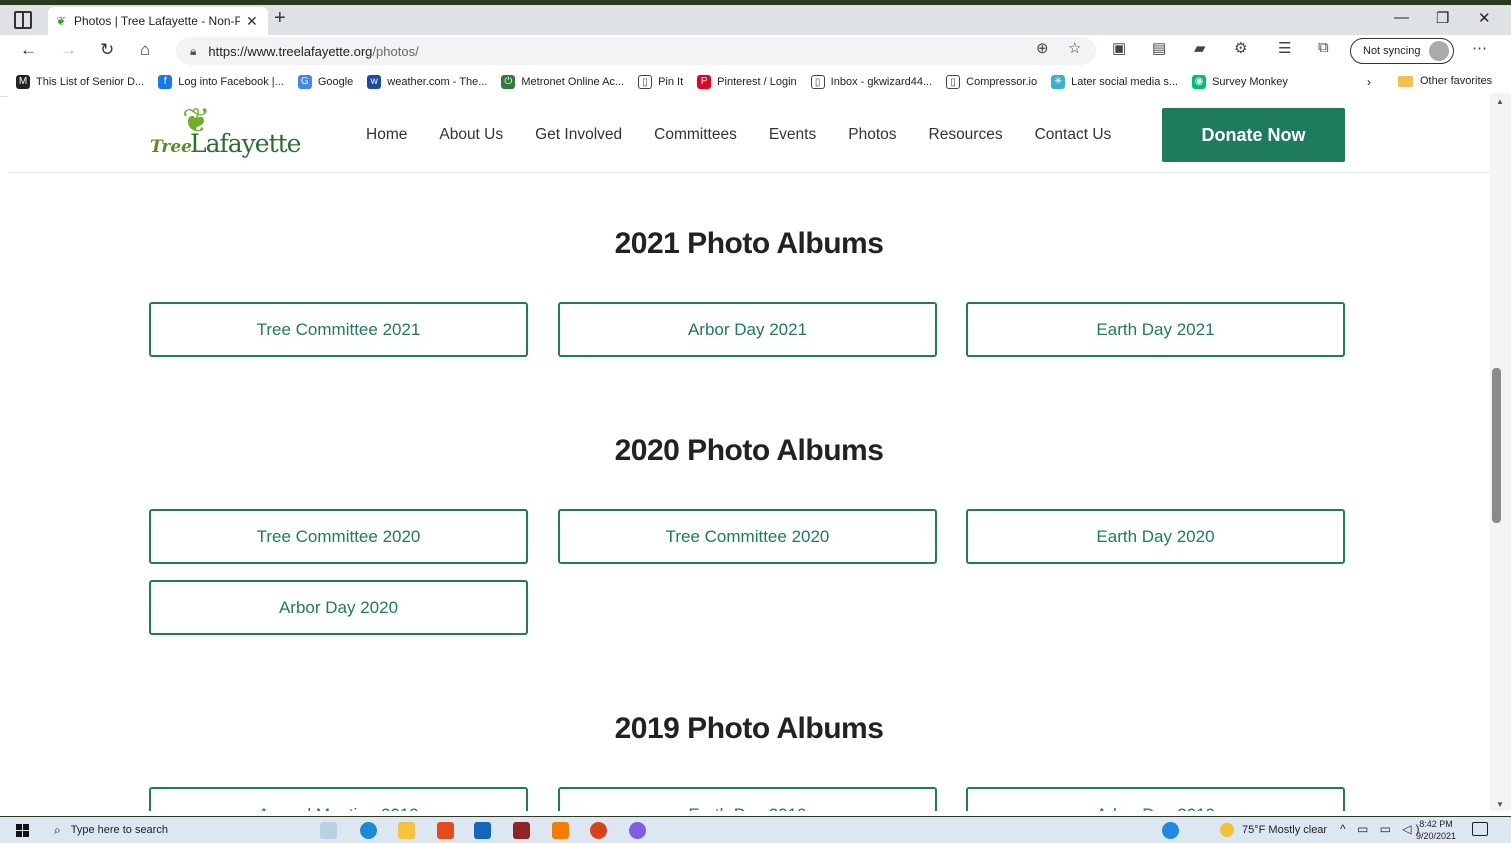 This screenshot has width=1511, height=843. Describe the element at coordinates (747, 329) in the screenshot. I see `album-button: Arbor Day 2021` at that location.